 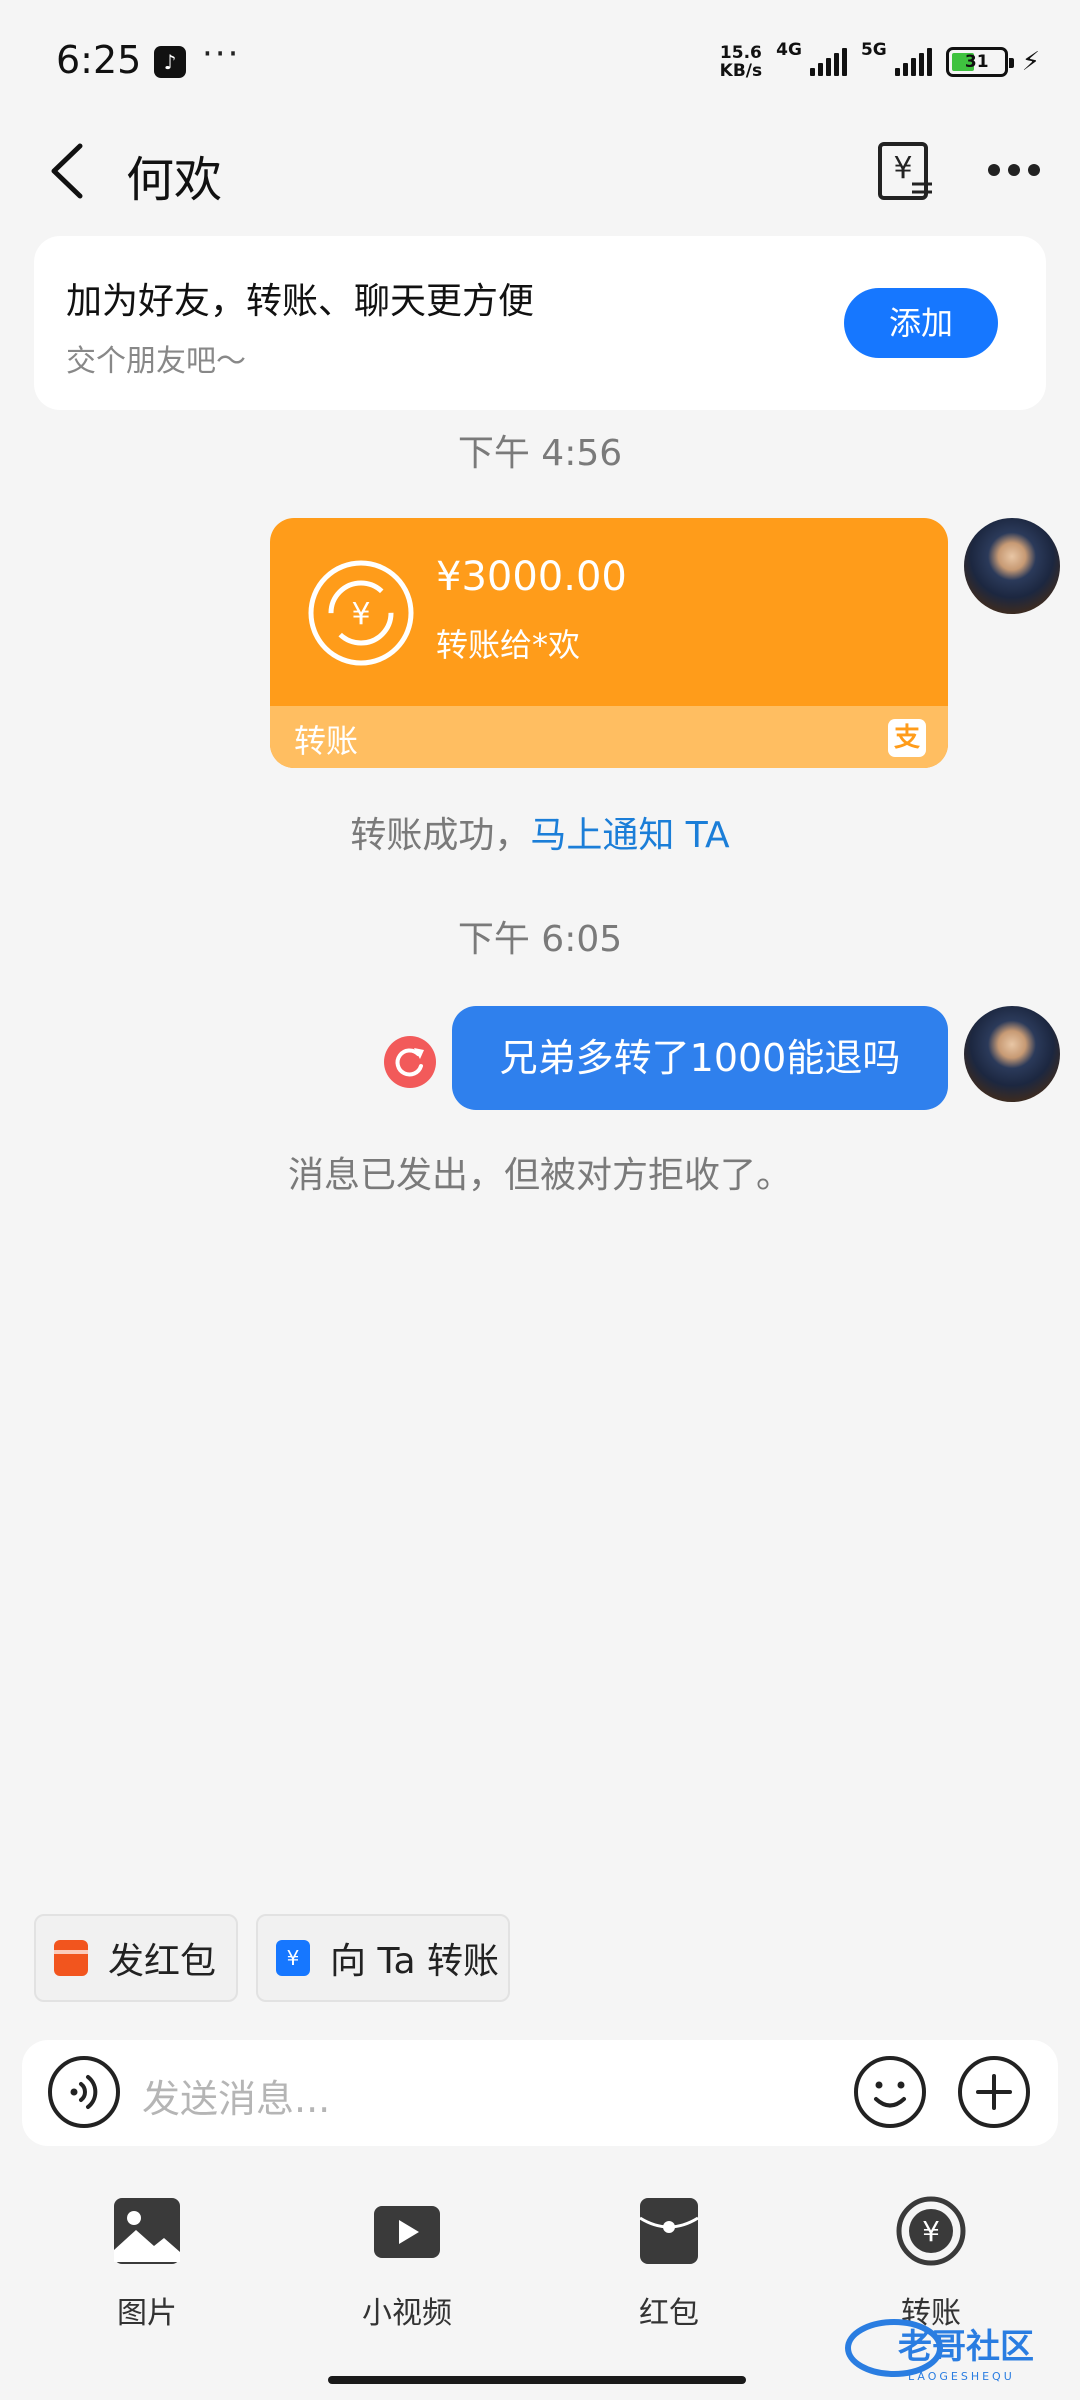 I want to click on more-options-button, so click(x=1014, y=170).